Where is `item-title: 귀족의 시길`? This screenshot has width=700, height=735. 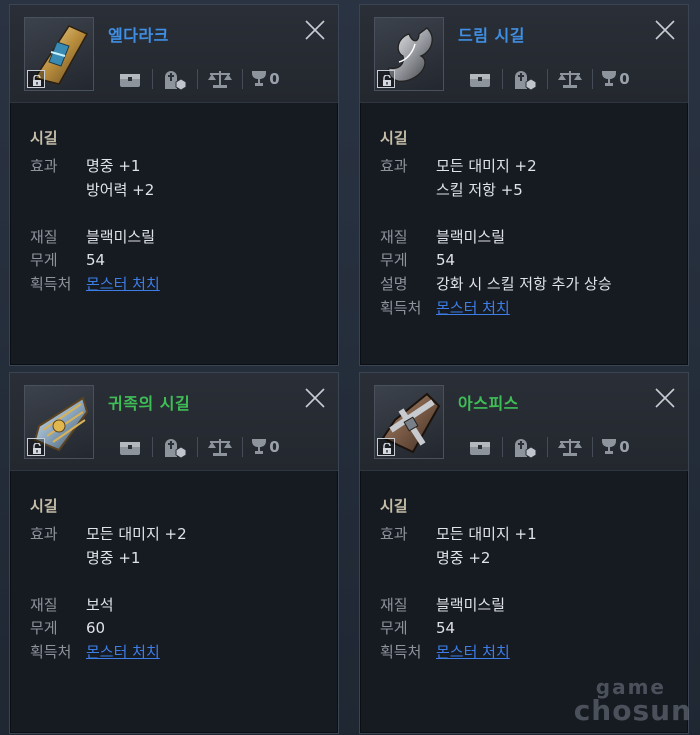
item-title: 귀족의 시길 is located at coordinates (149, 403).